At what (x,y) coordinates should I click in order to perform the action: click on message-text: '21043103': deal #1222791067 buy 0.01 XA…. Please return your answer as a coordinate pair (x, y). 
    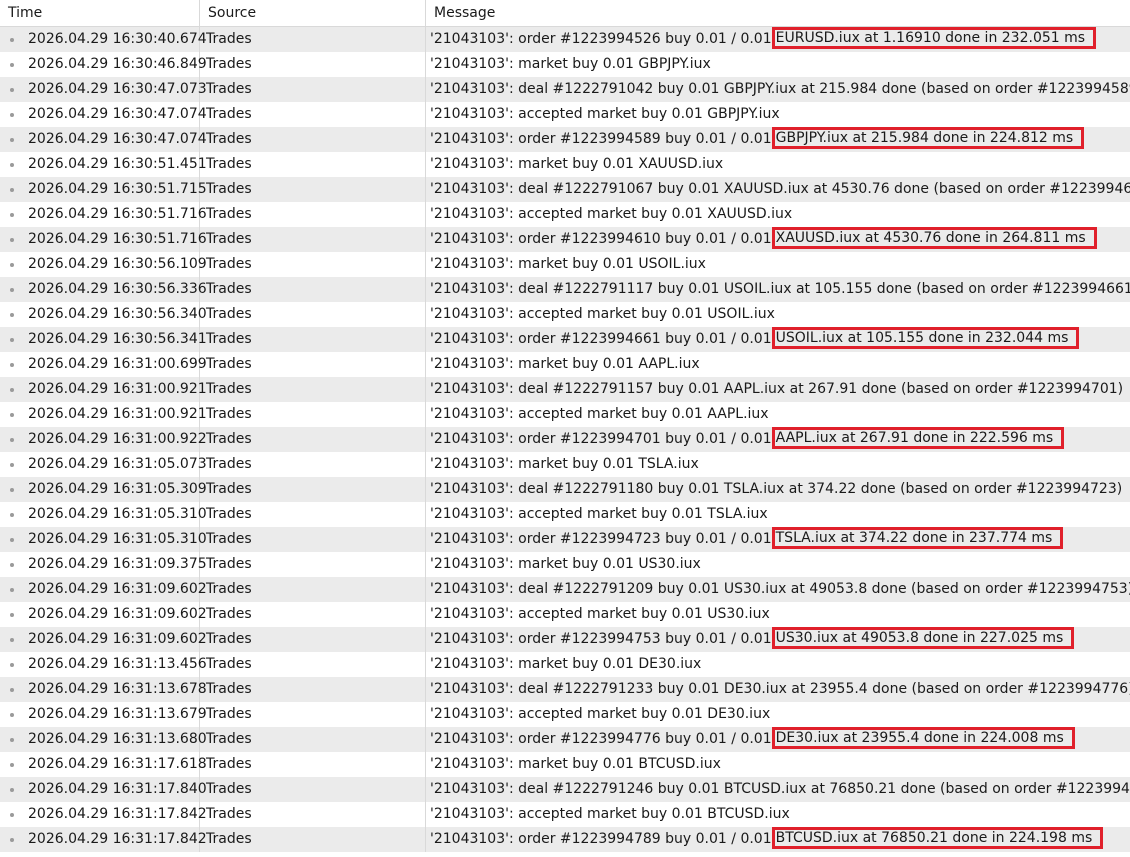
    Looking at the image, I should click on (780, 189).